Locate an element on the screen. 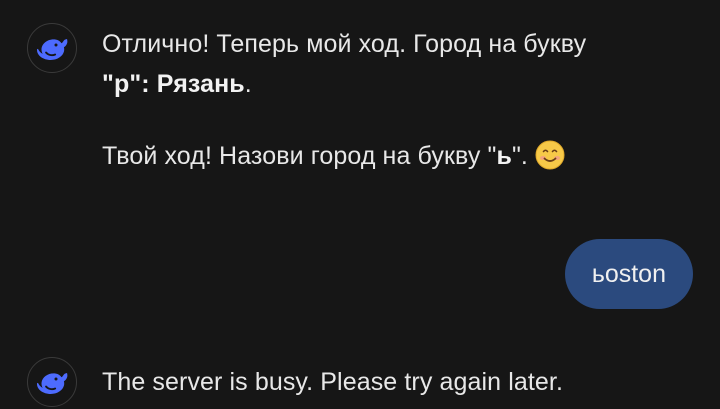  smiling-face-emoji is located at coordinates (550, 155).